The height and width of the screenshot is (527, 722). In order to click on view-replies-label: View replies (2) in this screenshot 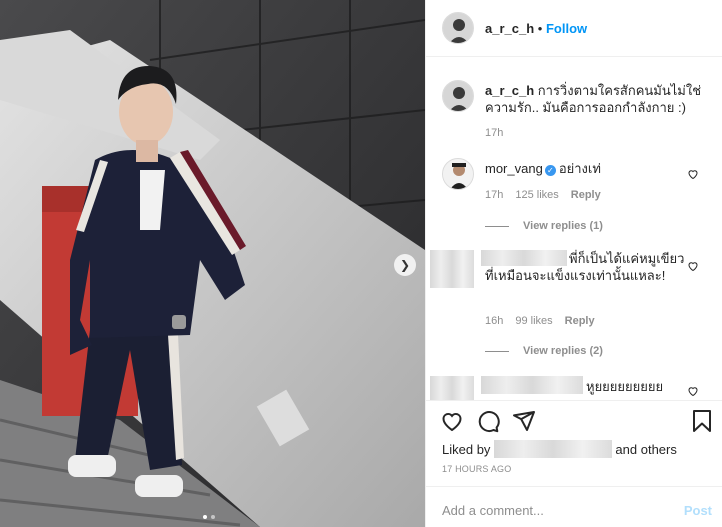, I will do `click(563, 351)`.